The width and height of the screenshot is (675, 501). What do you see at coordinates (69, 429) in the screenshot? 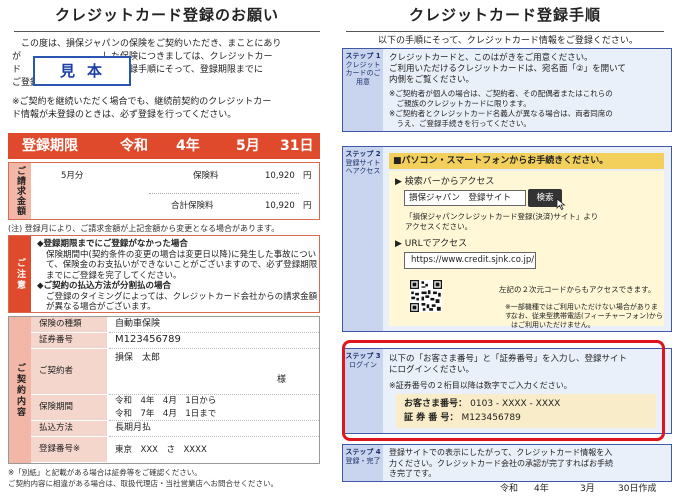
I see `payment-method-label: 払込方法` at bounding box center [69, 429].